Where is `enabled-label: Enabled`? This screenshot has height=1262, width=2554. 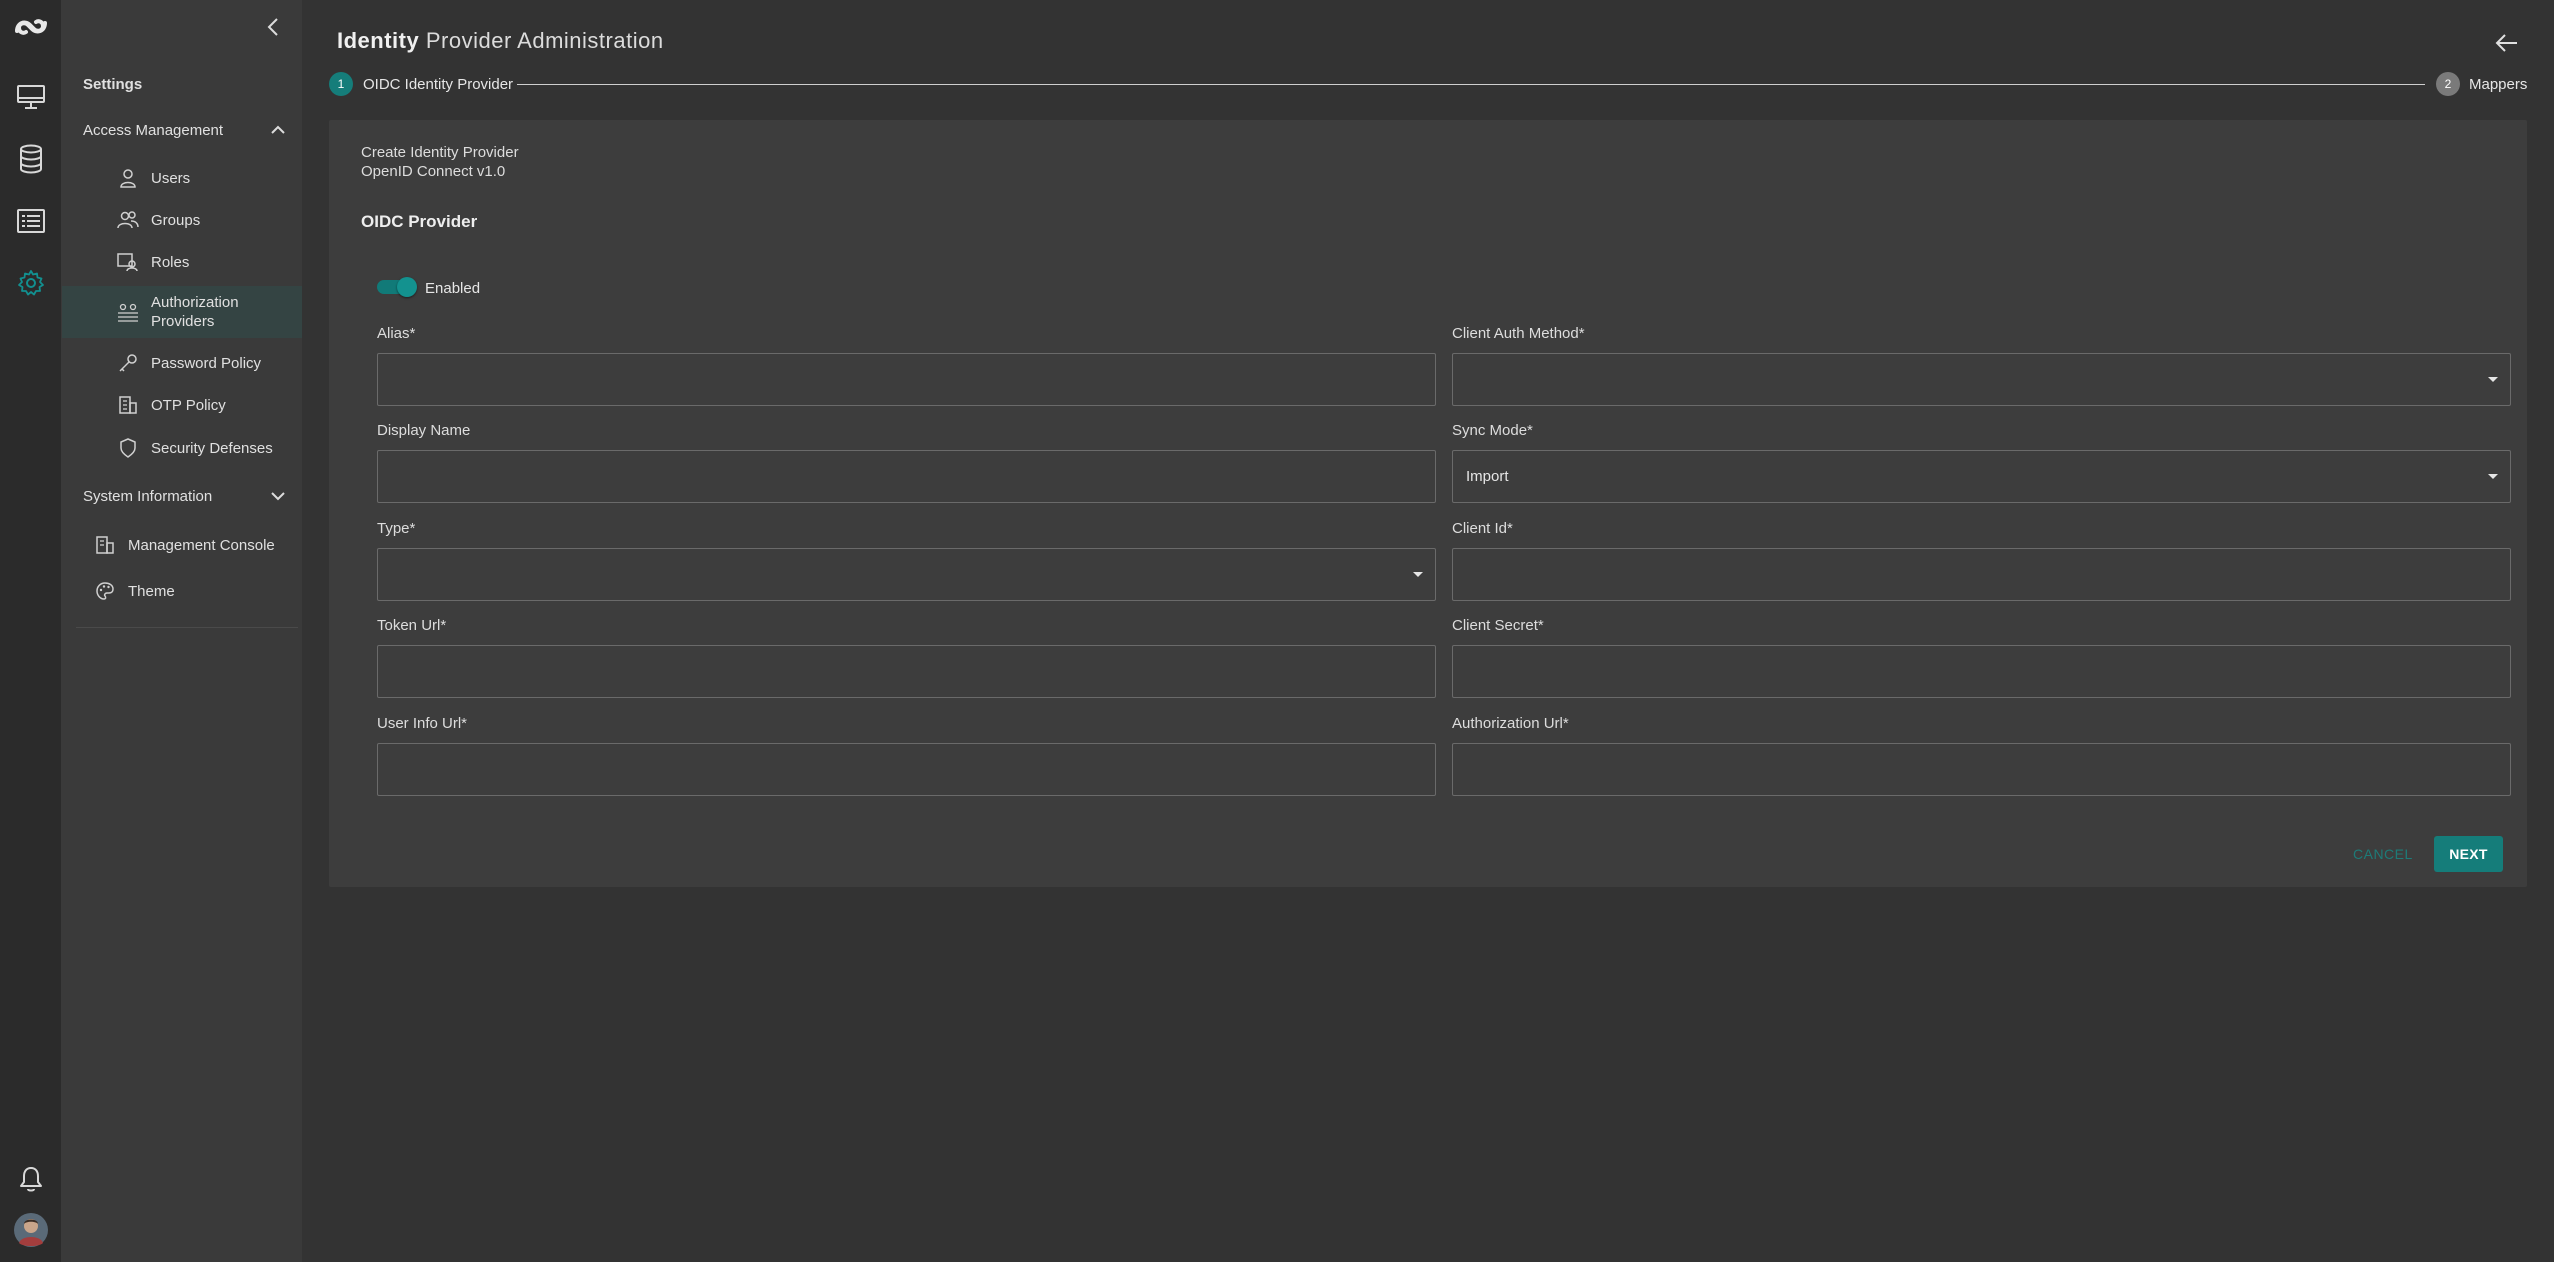 enabled-label: Enabled is located at coordinates (453, 288).